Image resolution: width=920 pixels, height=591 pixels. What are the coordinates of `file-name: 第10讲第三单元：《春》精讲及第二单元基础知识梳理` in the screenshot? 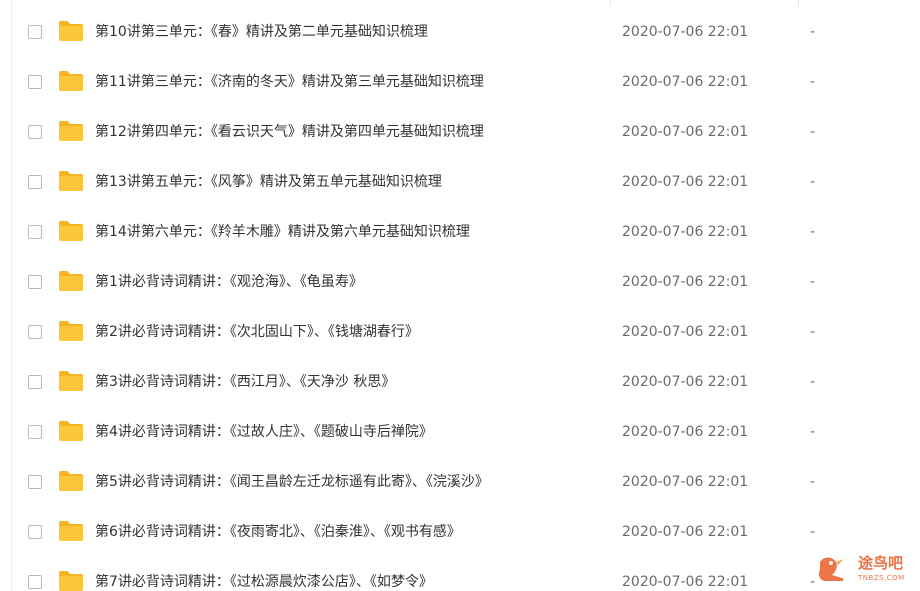 It's located at (261, 32).